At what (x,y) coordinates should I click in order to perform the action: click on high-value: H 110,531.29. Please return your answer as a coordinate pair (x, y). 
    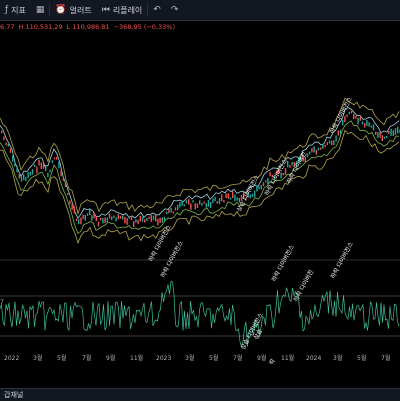
    Looking at the image, I should click on (40, 27).